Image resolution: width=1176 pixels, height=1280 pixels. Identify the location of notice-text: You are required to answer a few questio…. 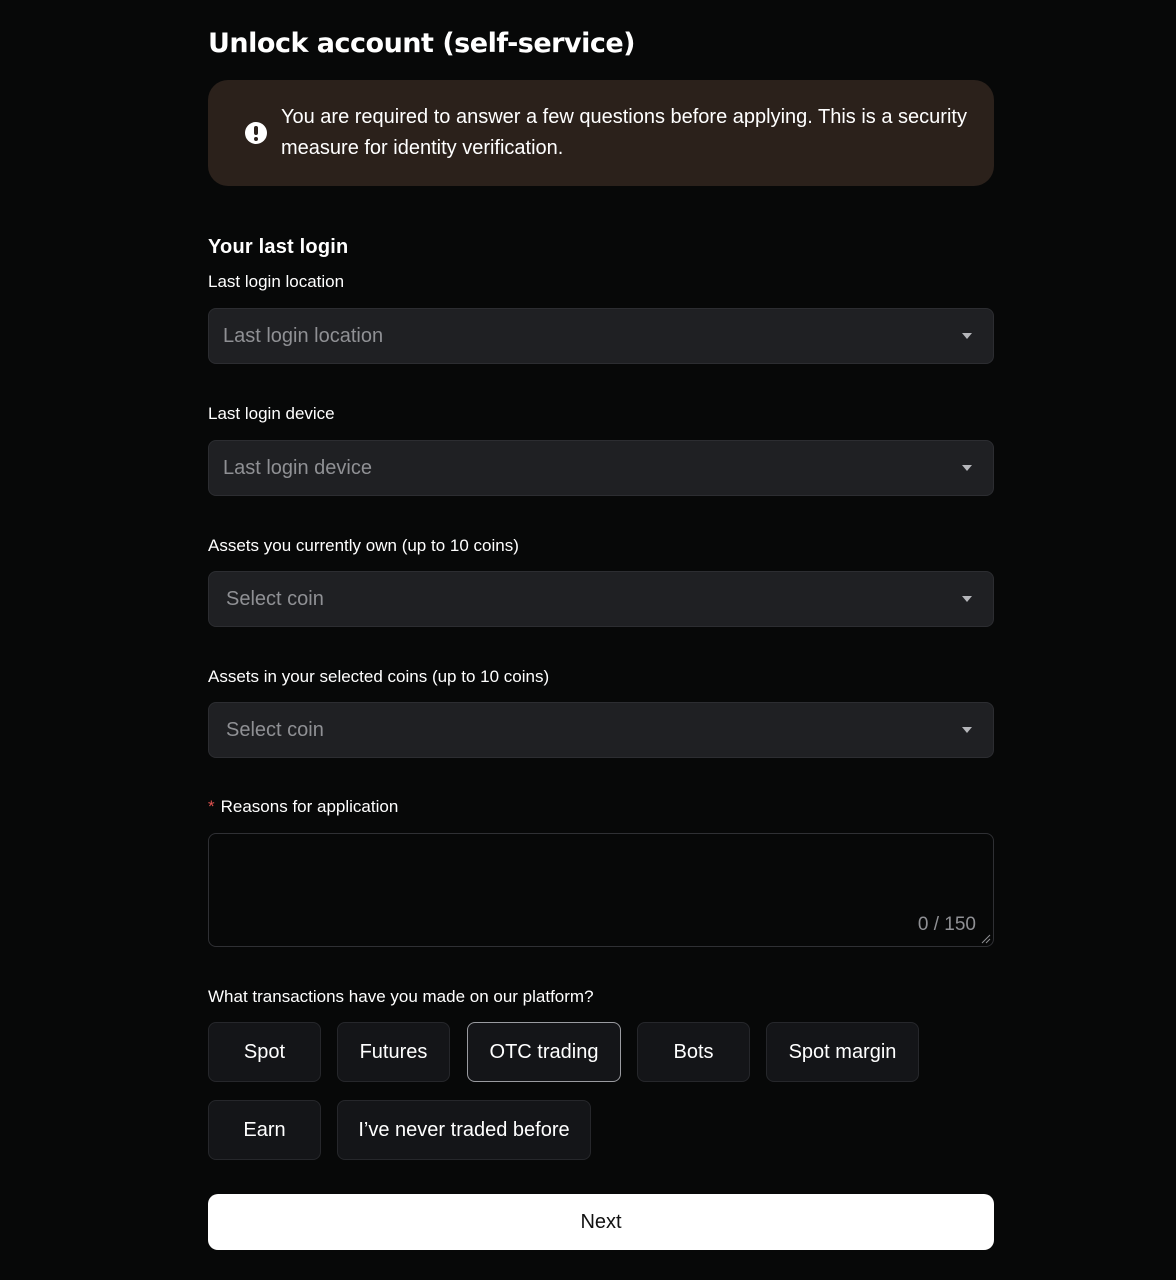
(624, 132).